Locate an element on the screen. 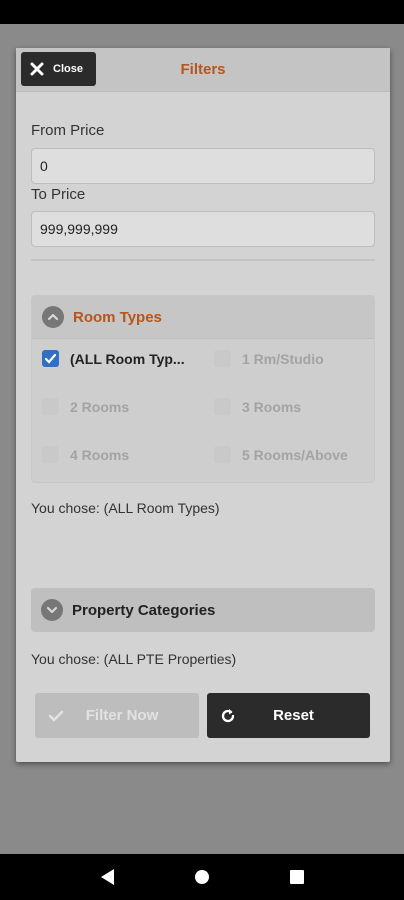 This screenshot has width=404, height=900. reset-button: Reset is located at coordinates (288, 715).